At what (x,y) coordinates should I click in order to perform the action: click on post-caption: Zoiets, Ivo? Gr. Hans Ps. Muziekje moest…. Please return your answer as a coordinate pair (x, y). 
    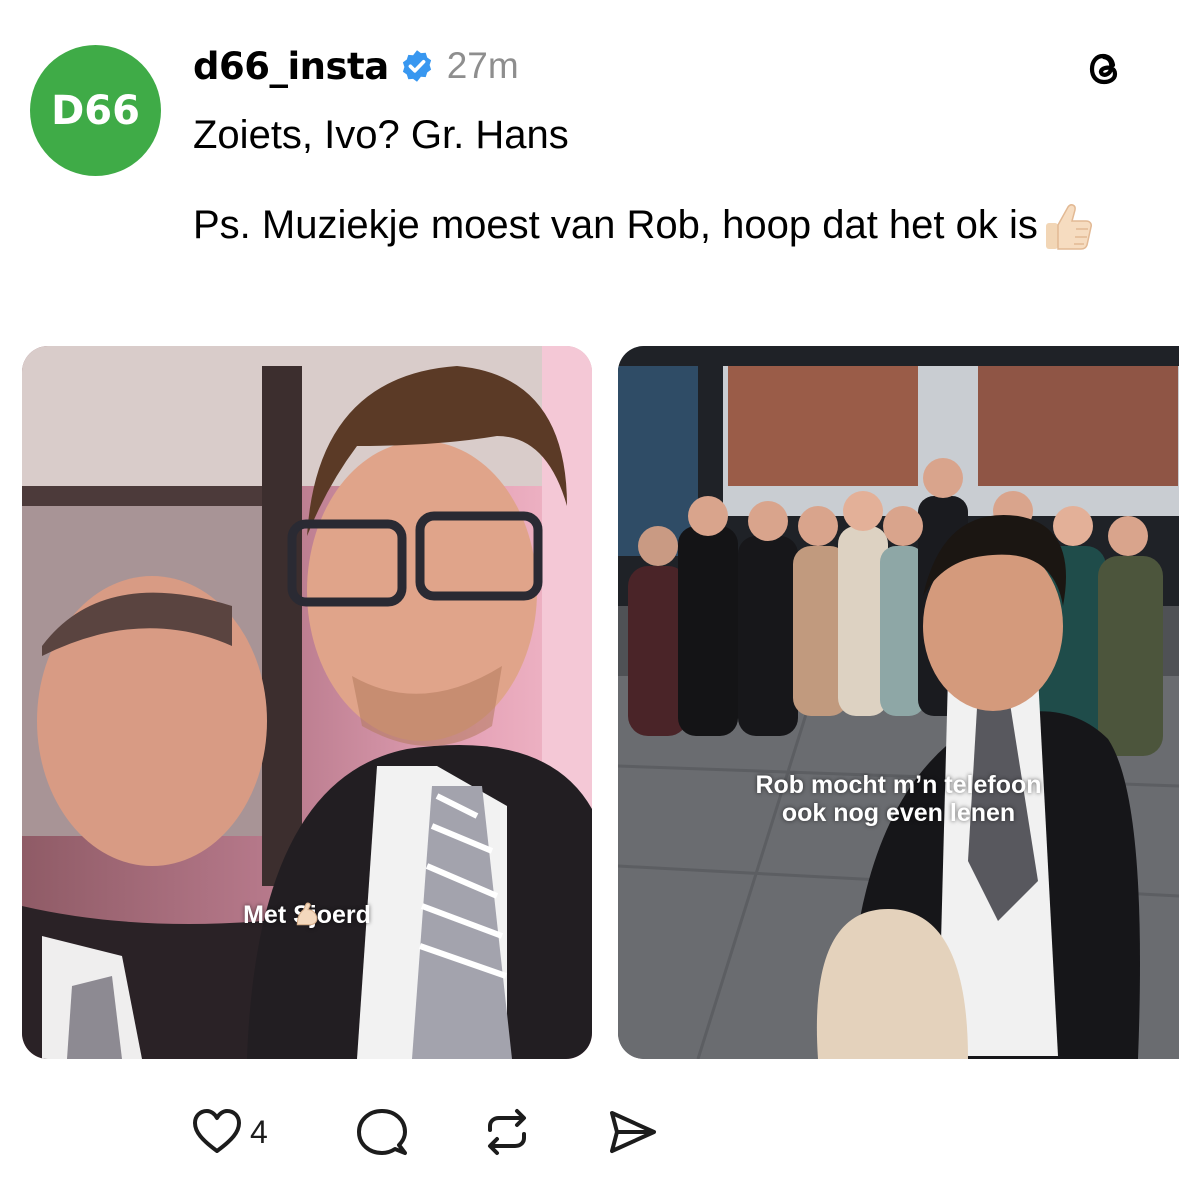
    Looking at the image, I should click on (668, 180).